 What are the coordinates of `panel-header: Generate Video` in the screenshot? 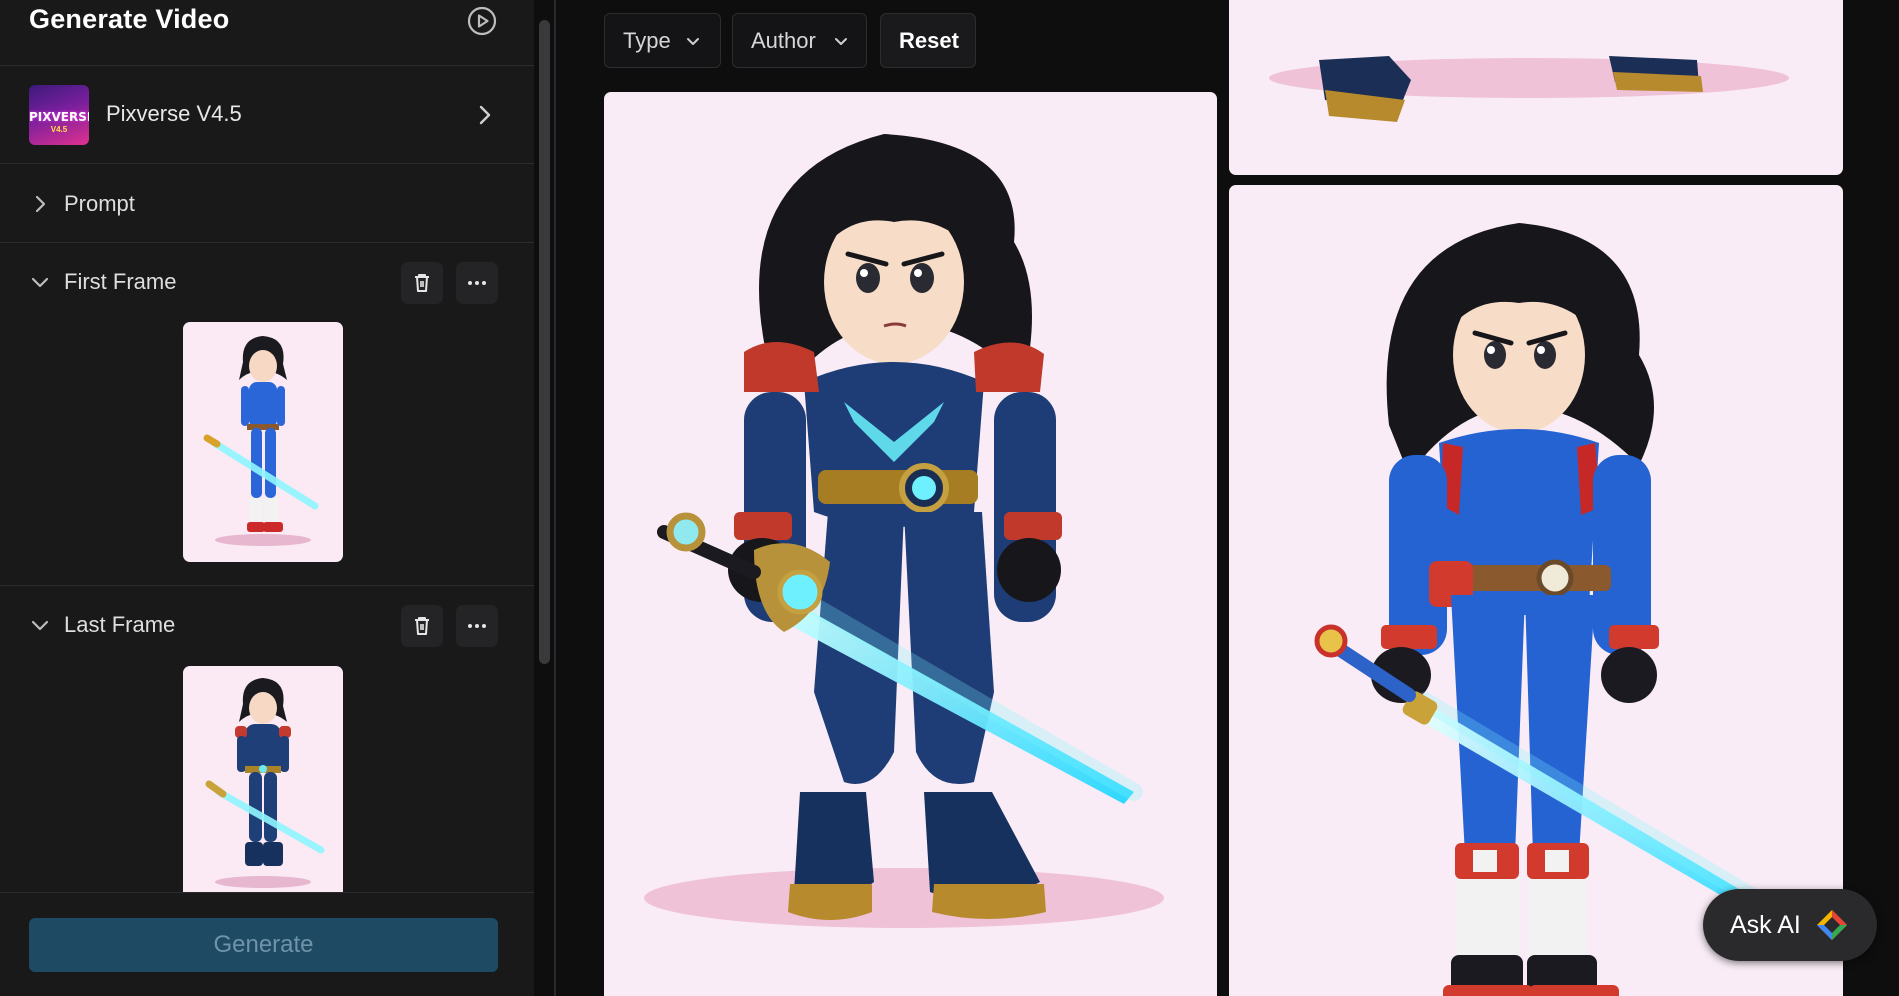 It's located at (267, 33).